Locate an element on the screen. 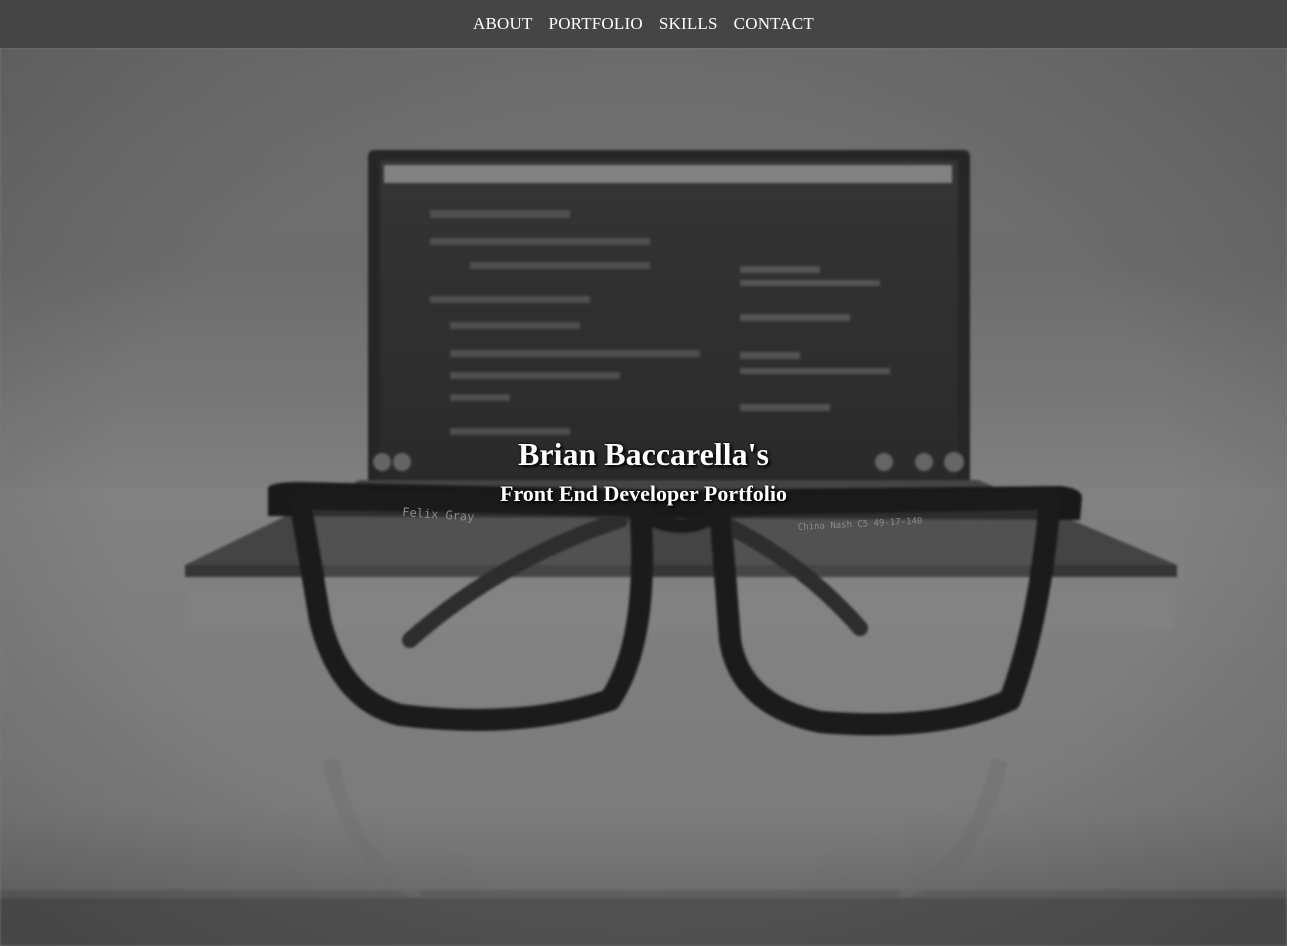 The image size is (1290, 946). hero-subtitle: Front End Developer Portfolio is located at coordinates (643, 493).